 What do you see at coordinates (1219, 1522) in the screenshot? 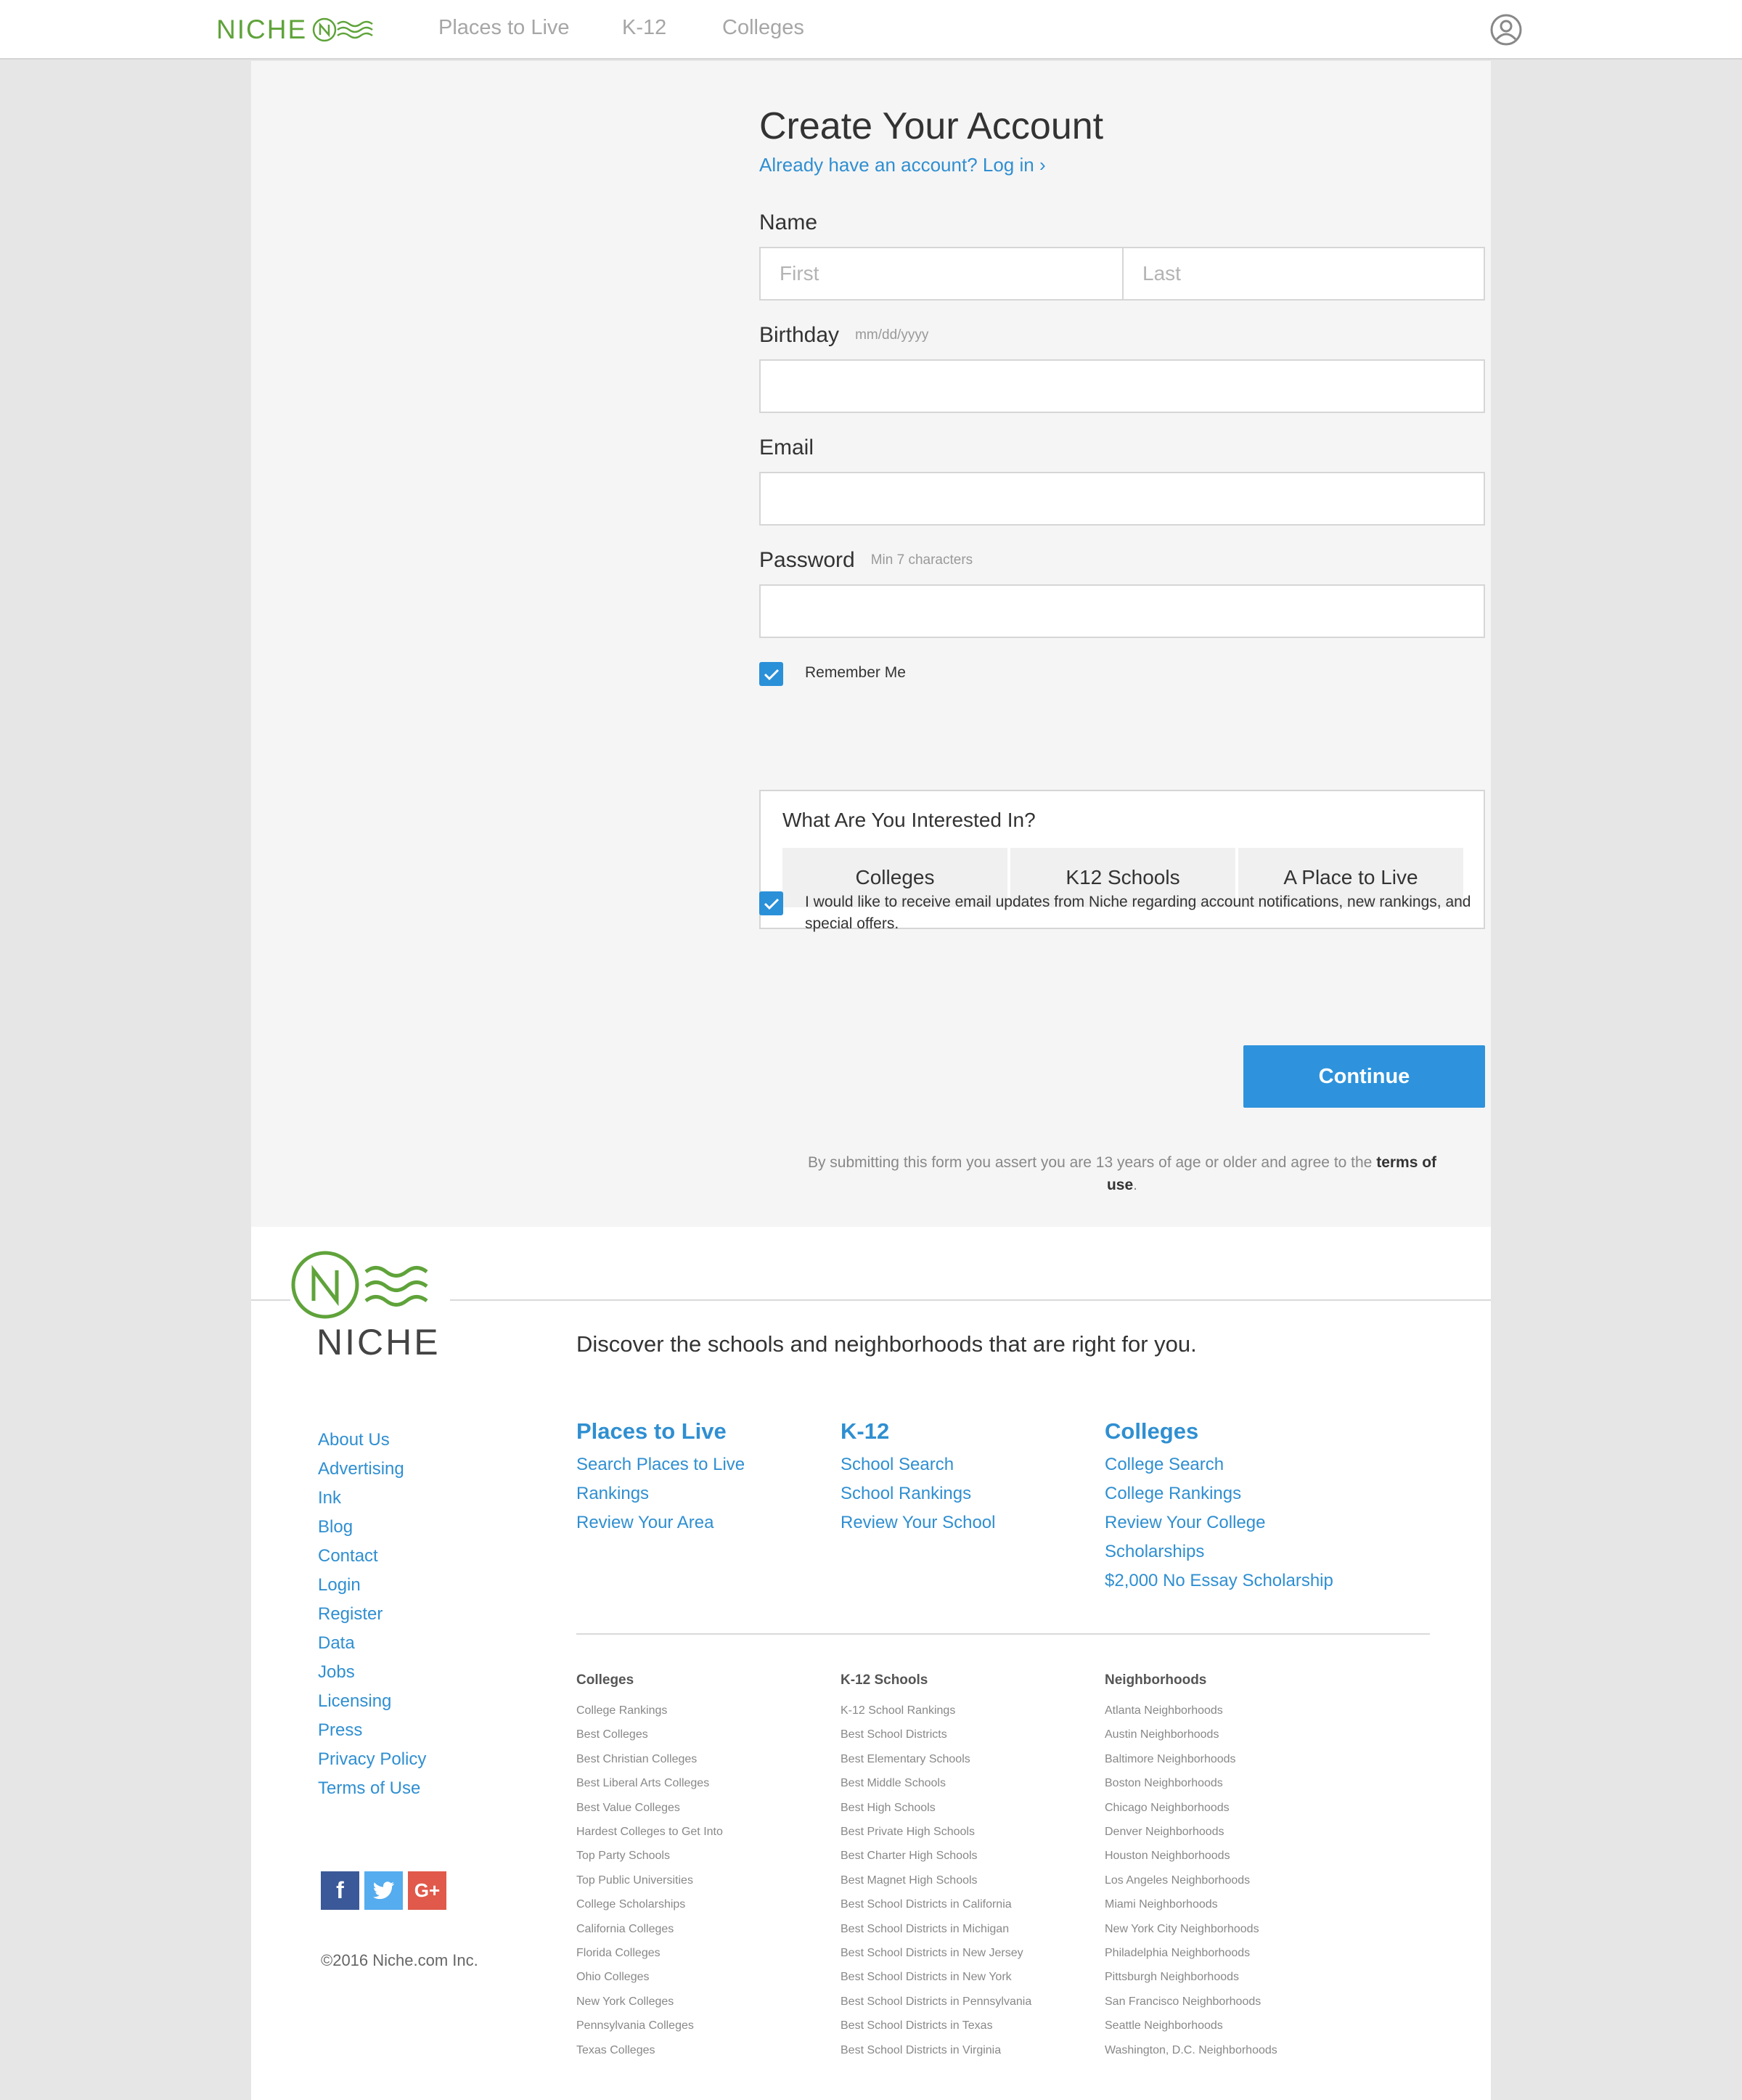
I see `footer-category-link: Review Your College` at bounding box center [1219, 1522].